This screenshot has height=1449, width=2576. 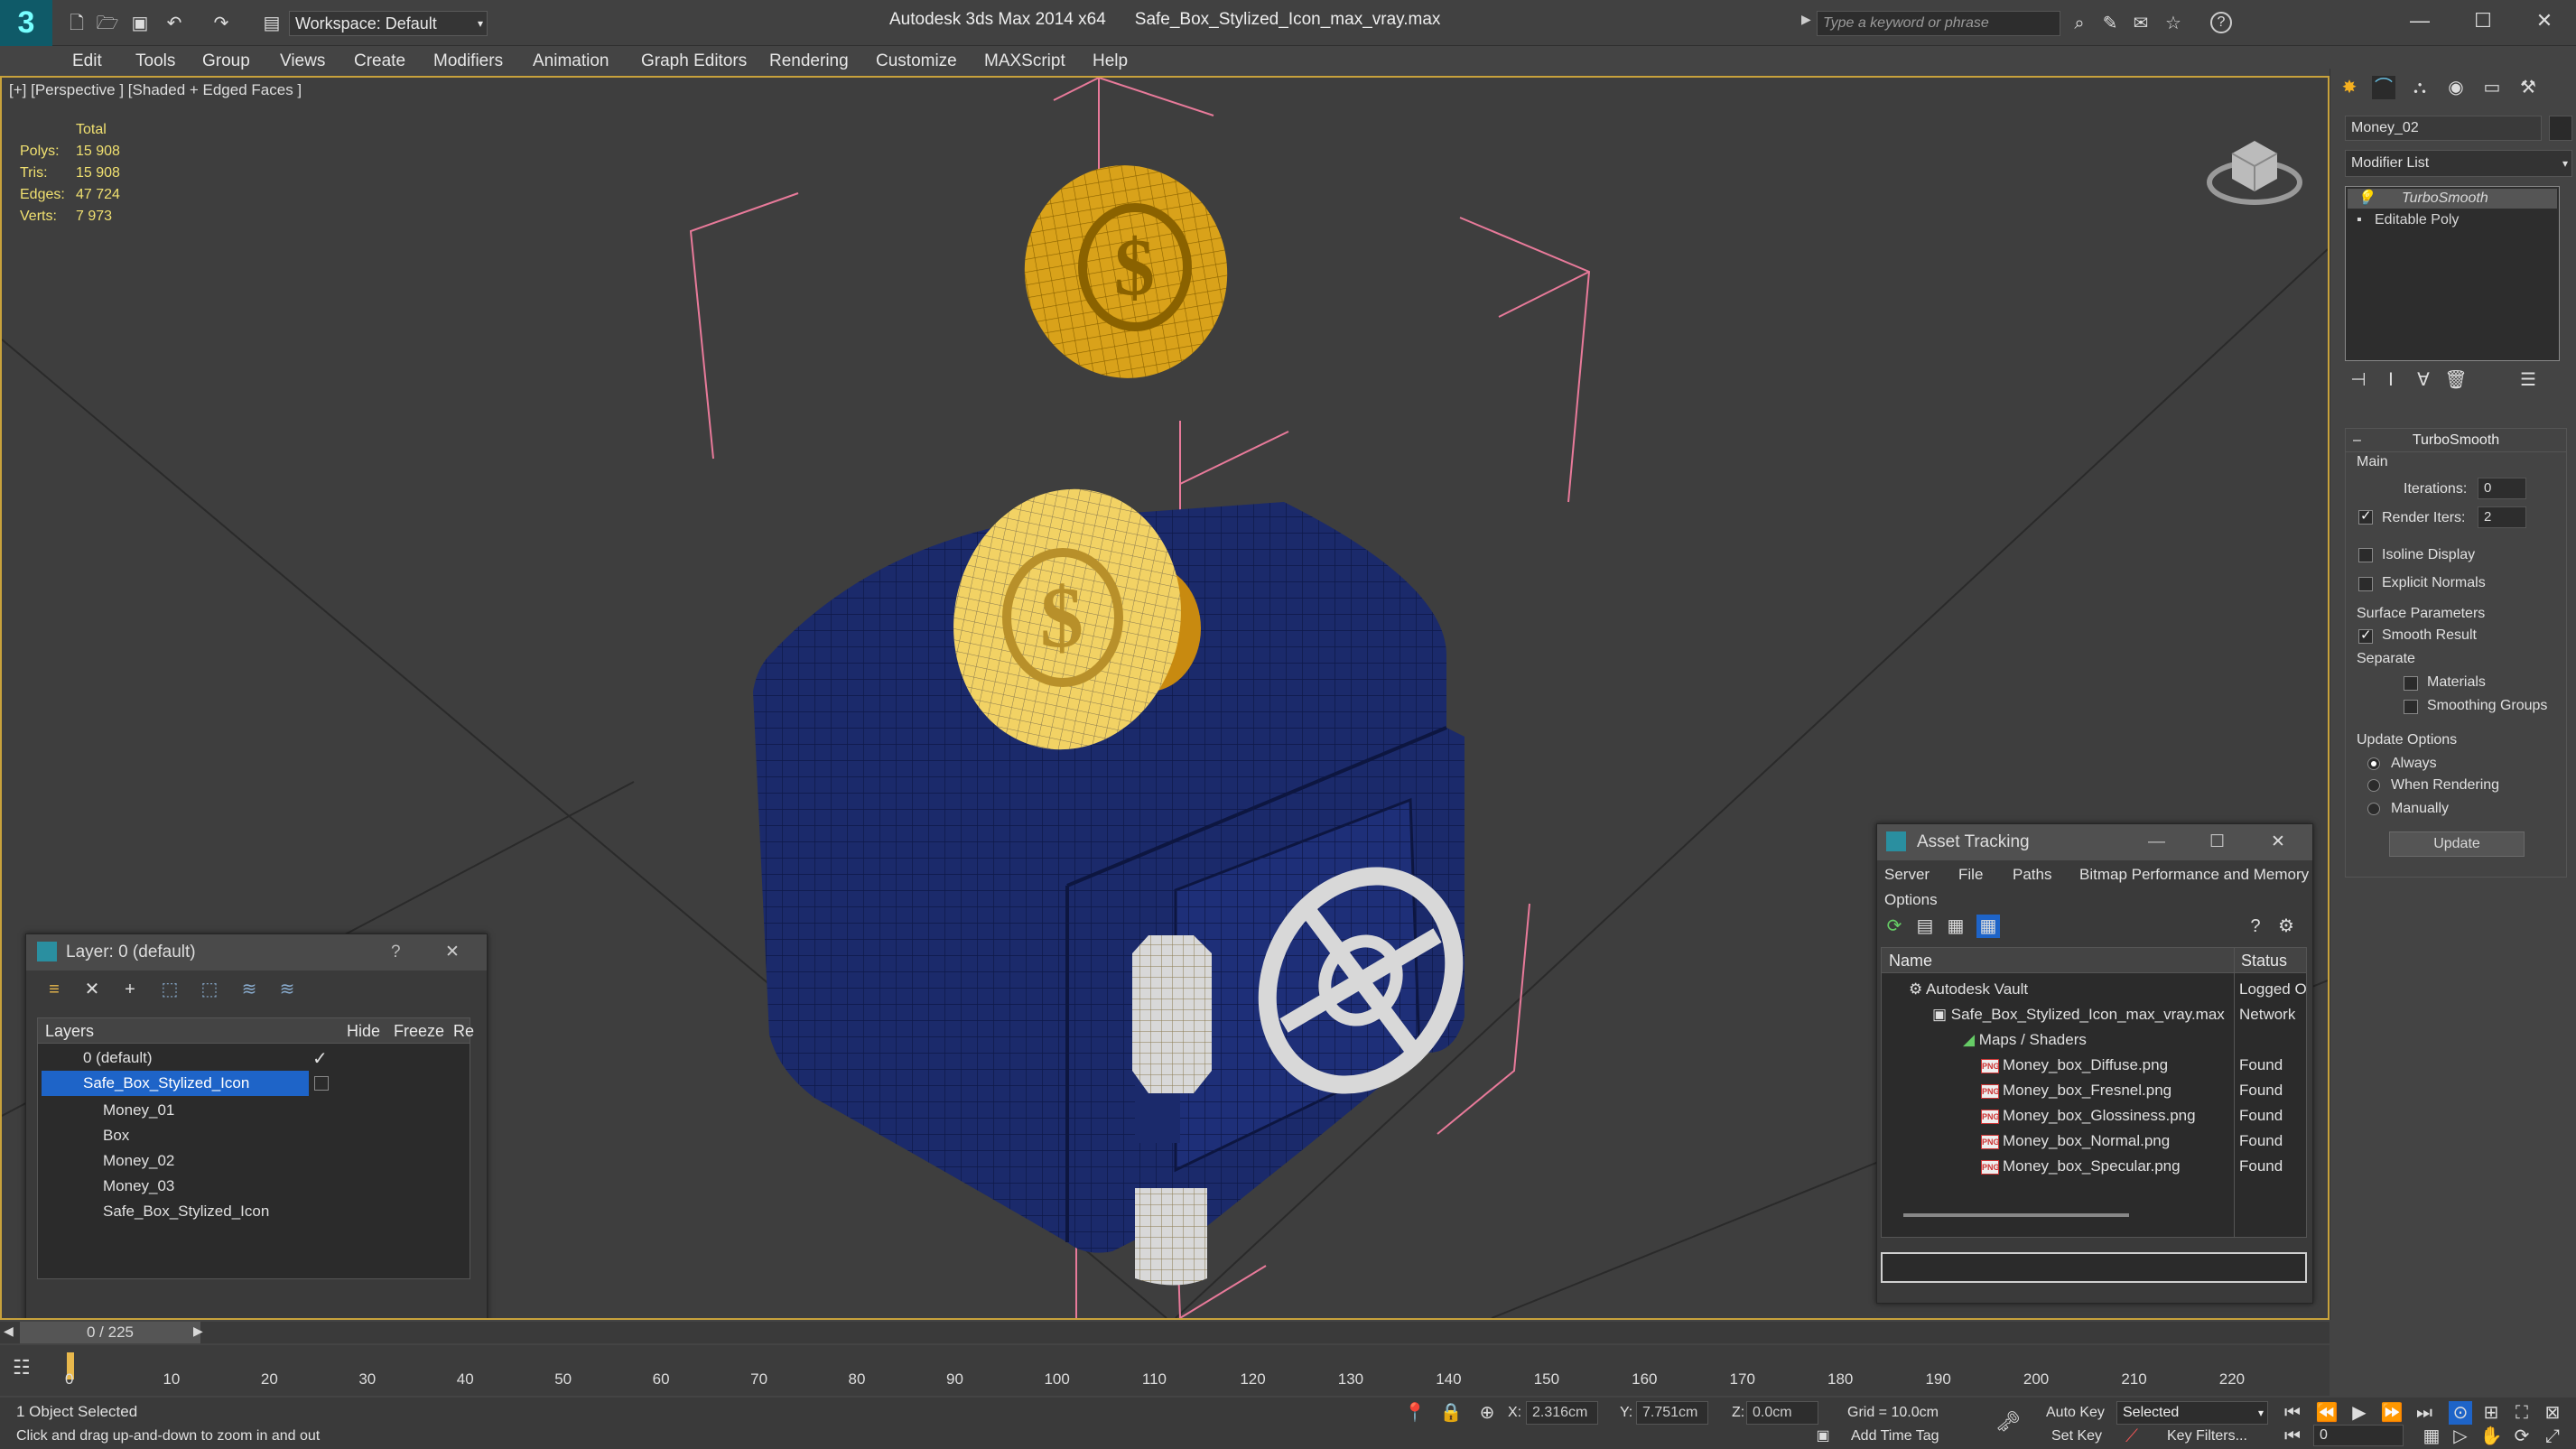 I want to click on create-layer-icon: ≡, so click(x=54, y=989).